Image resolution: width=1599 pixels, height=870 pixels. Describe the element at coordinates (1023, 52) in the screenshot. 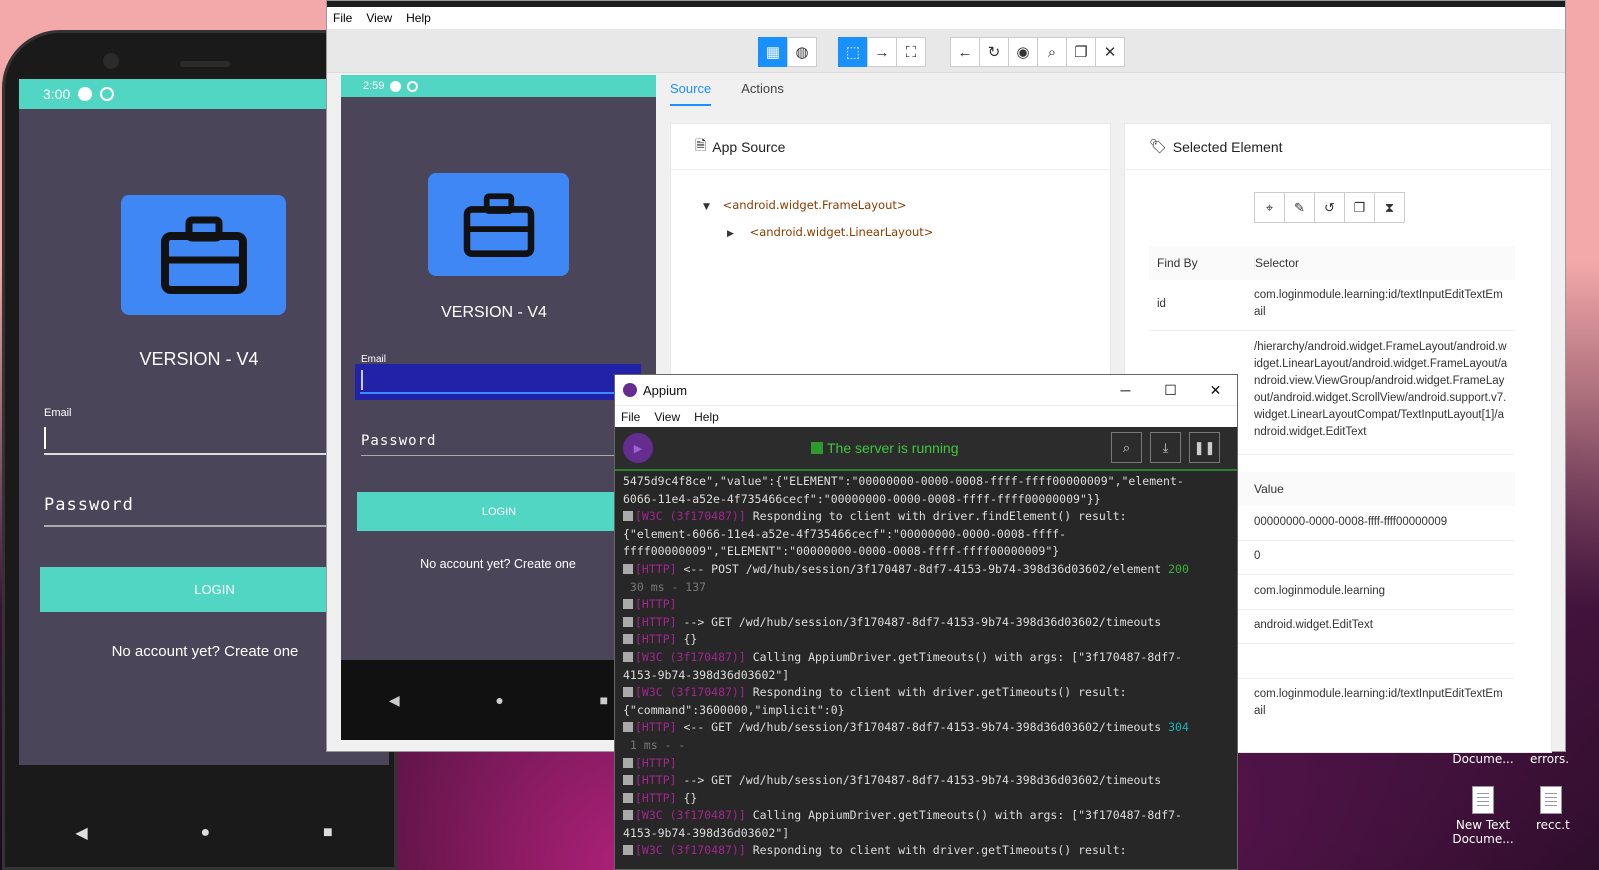

I see `eye-icon: ◉` at that location.